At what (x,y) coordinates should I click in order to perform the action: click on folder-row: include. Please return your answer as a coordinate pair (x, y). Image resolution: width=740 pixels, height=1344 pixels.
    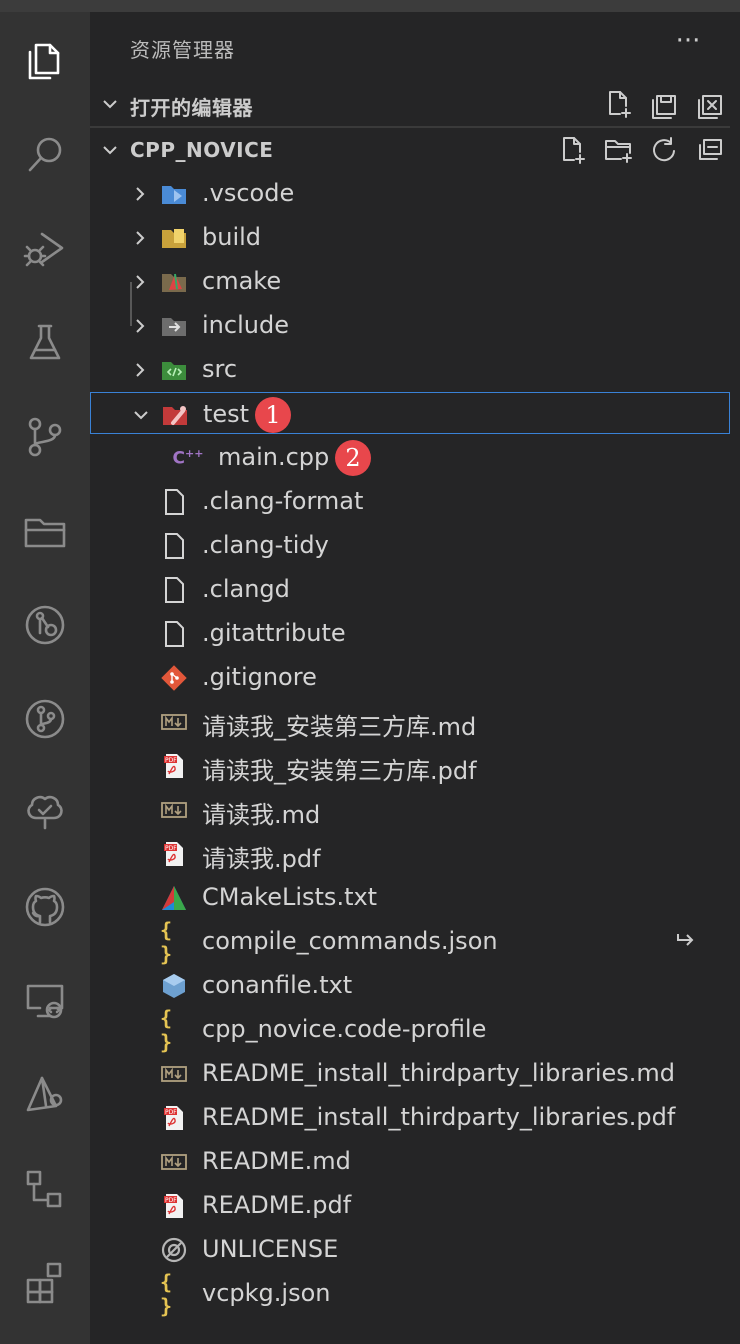
    Looking at the image, I should click on (415, 326).